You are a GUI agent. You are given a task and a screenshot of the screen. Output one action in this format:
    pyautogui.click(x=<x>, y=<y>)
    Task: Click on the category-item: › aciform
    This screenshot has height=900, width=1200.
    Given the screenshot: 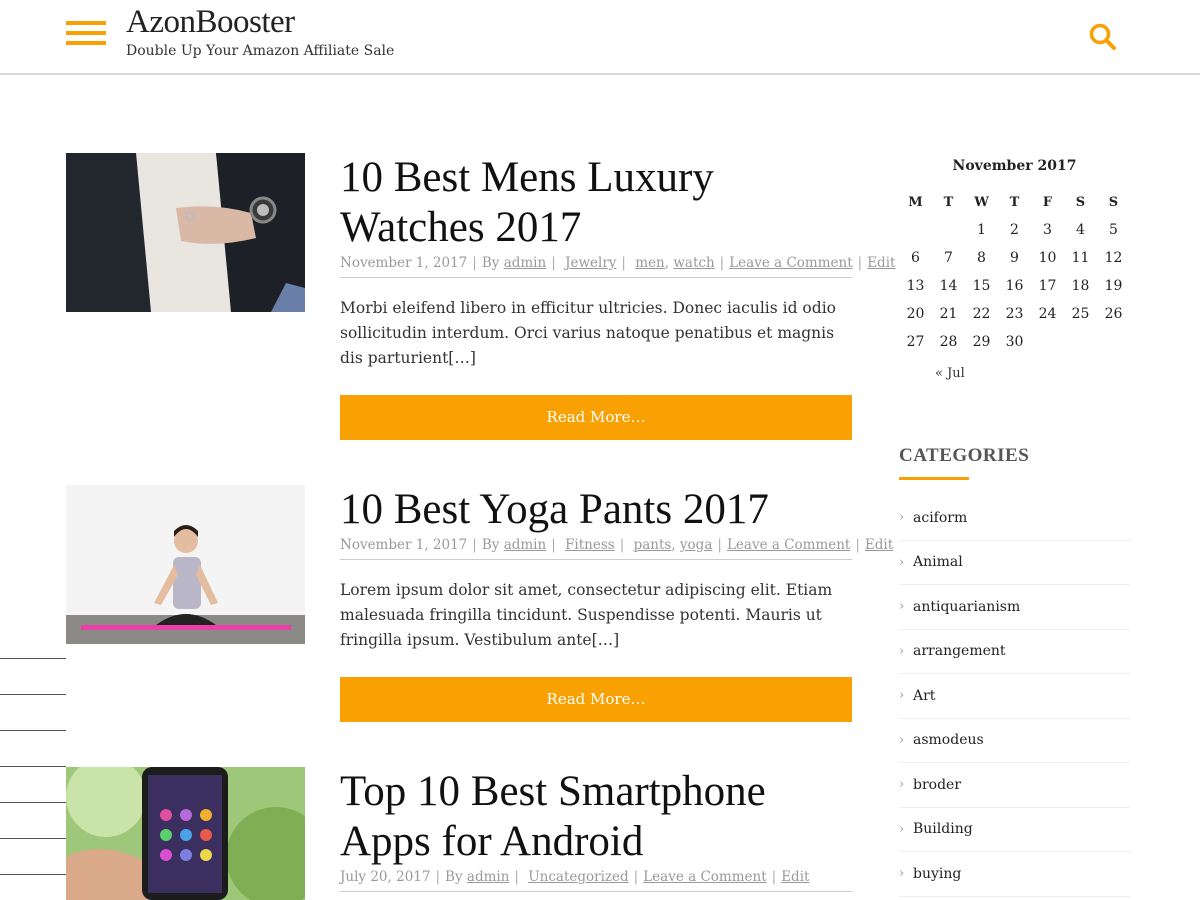 What is the action you would take?
    pyautogui.click(x=1014, y=518)
    